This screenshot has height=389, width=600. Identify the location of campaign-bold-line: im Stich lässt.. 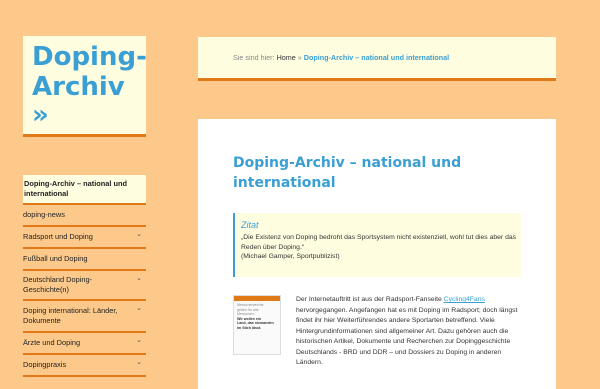
(249, 327).